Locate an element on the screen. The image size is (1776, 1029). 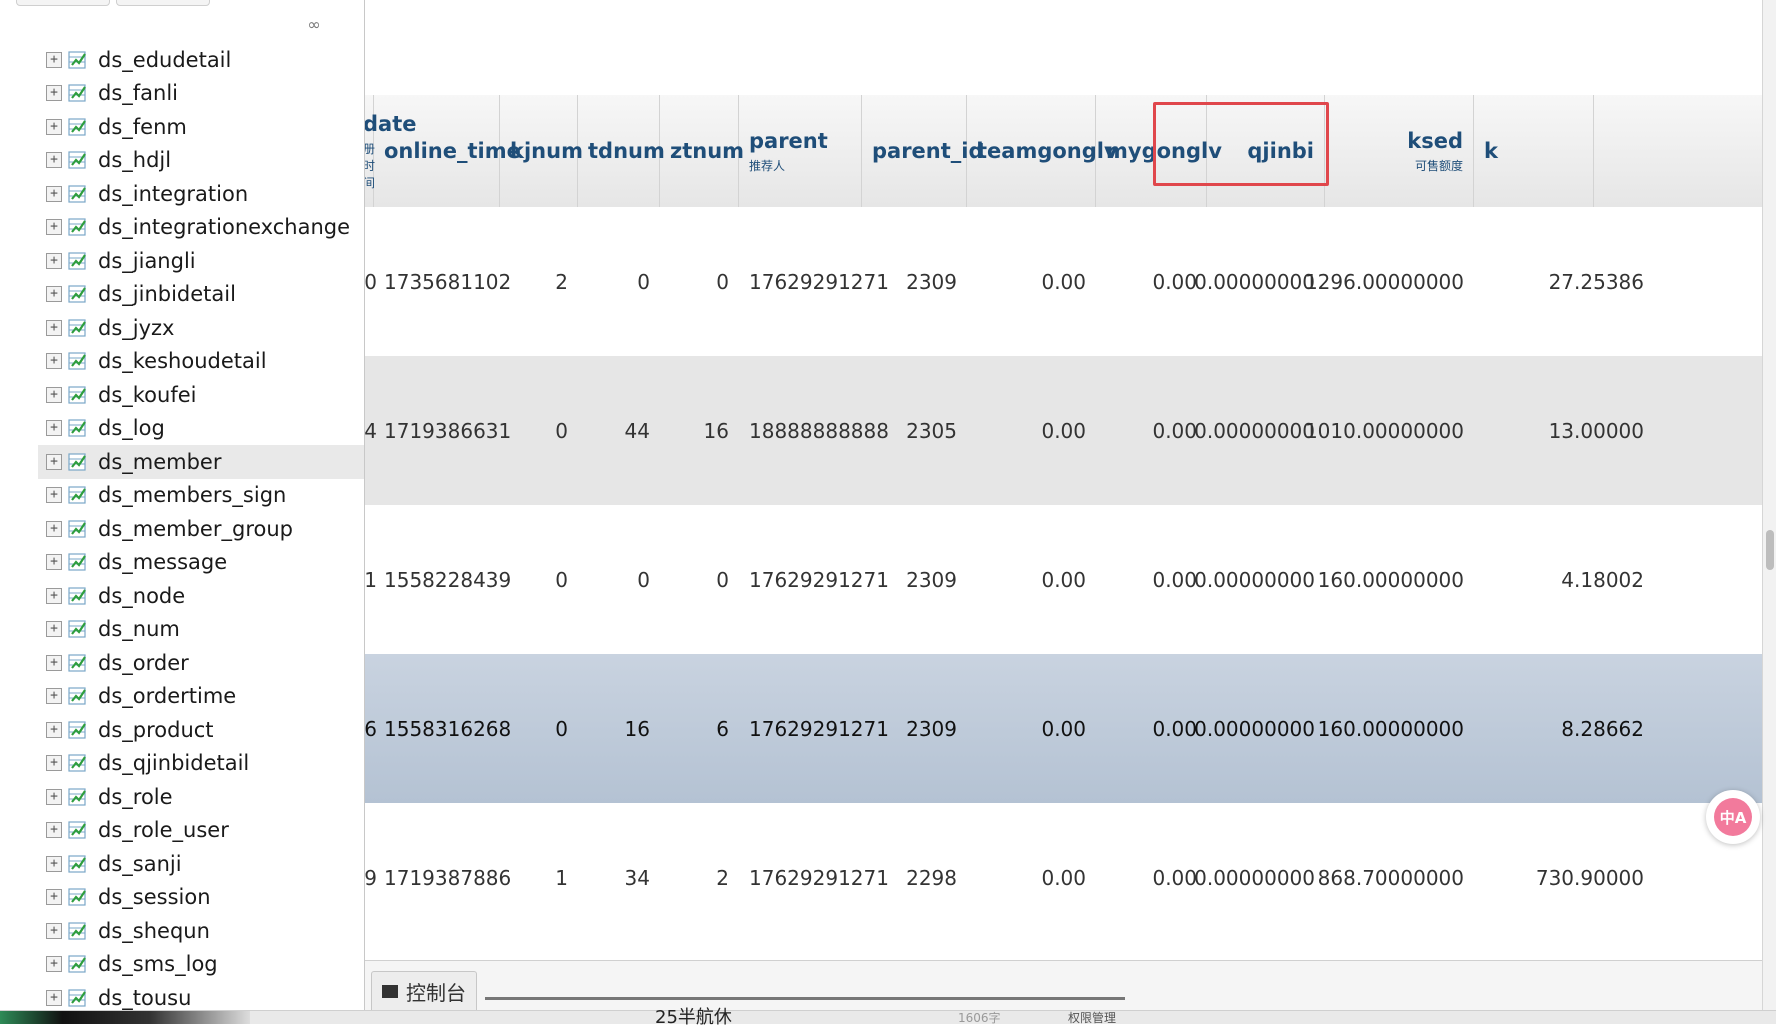
translate-button: 中A is located at coordinates (1733, 817).